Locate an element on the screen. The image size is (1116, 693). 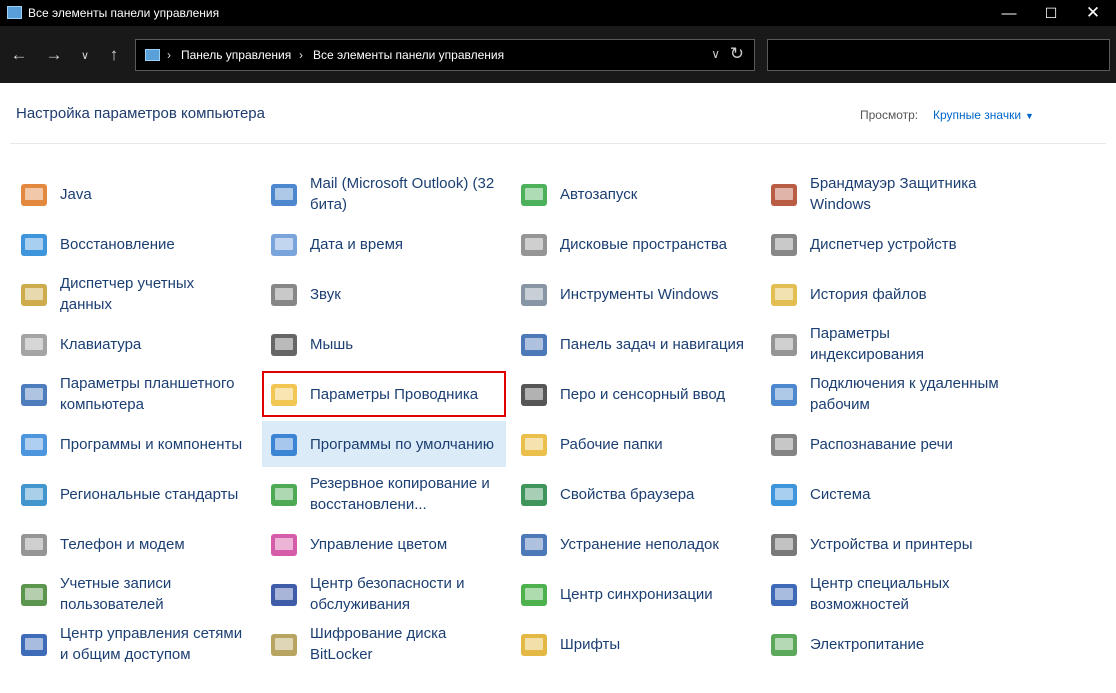
item-label: Автозапуск is located at coordinates (599, 194).